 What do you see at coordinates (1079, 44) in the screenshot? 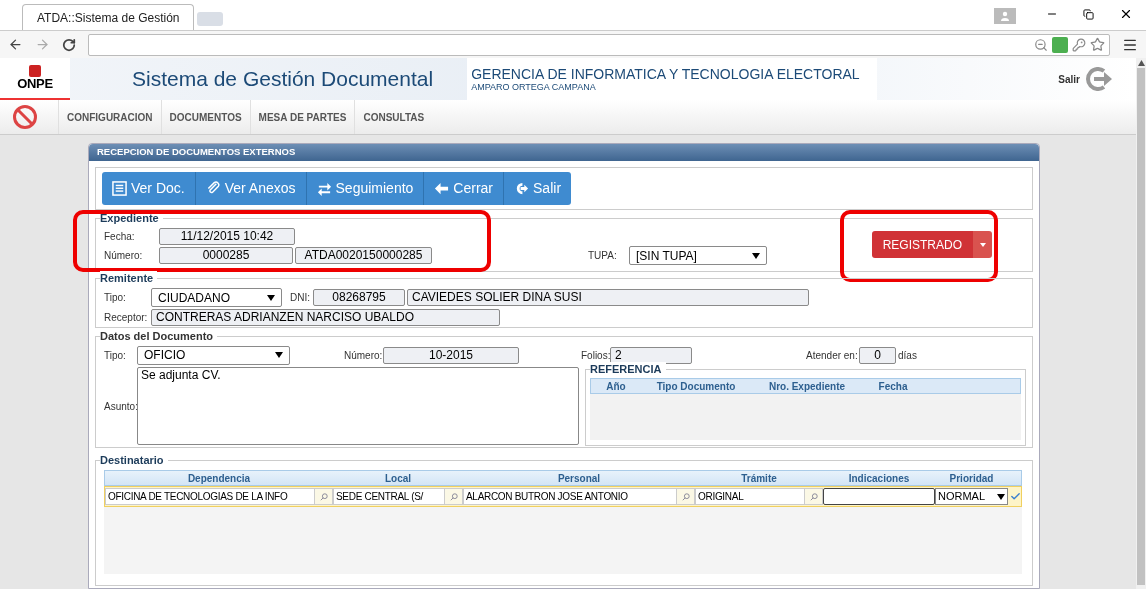
I see `key-icon` at bounding box center [1079, 44].